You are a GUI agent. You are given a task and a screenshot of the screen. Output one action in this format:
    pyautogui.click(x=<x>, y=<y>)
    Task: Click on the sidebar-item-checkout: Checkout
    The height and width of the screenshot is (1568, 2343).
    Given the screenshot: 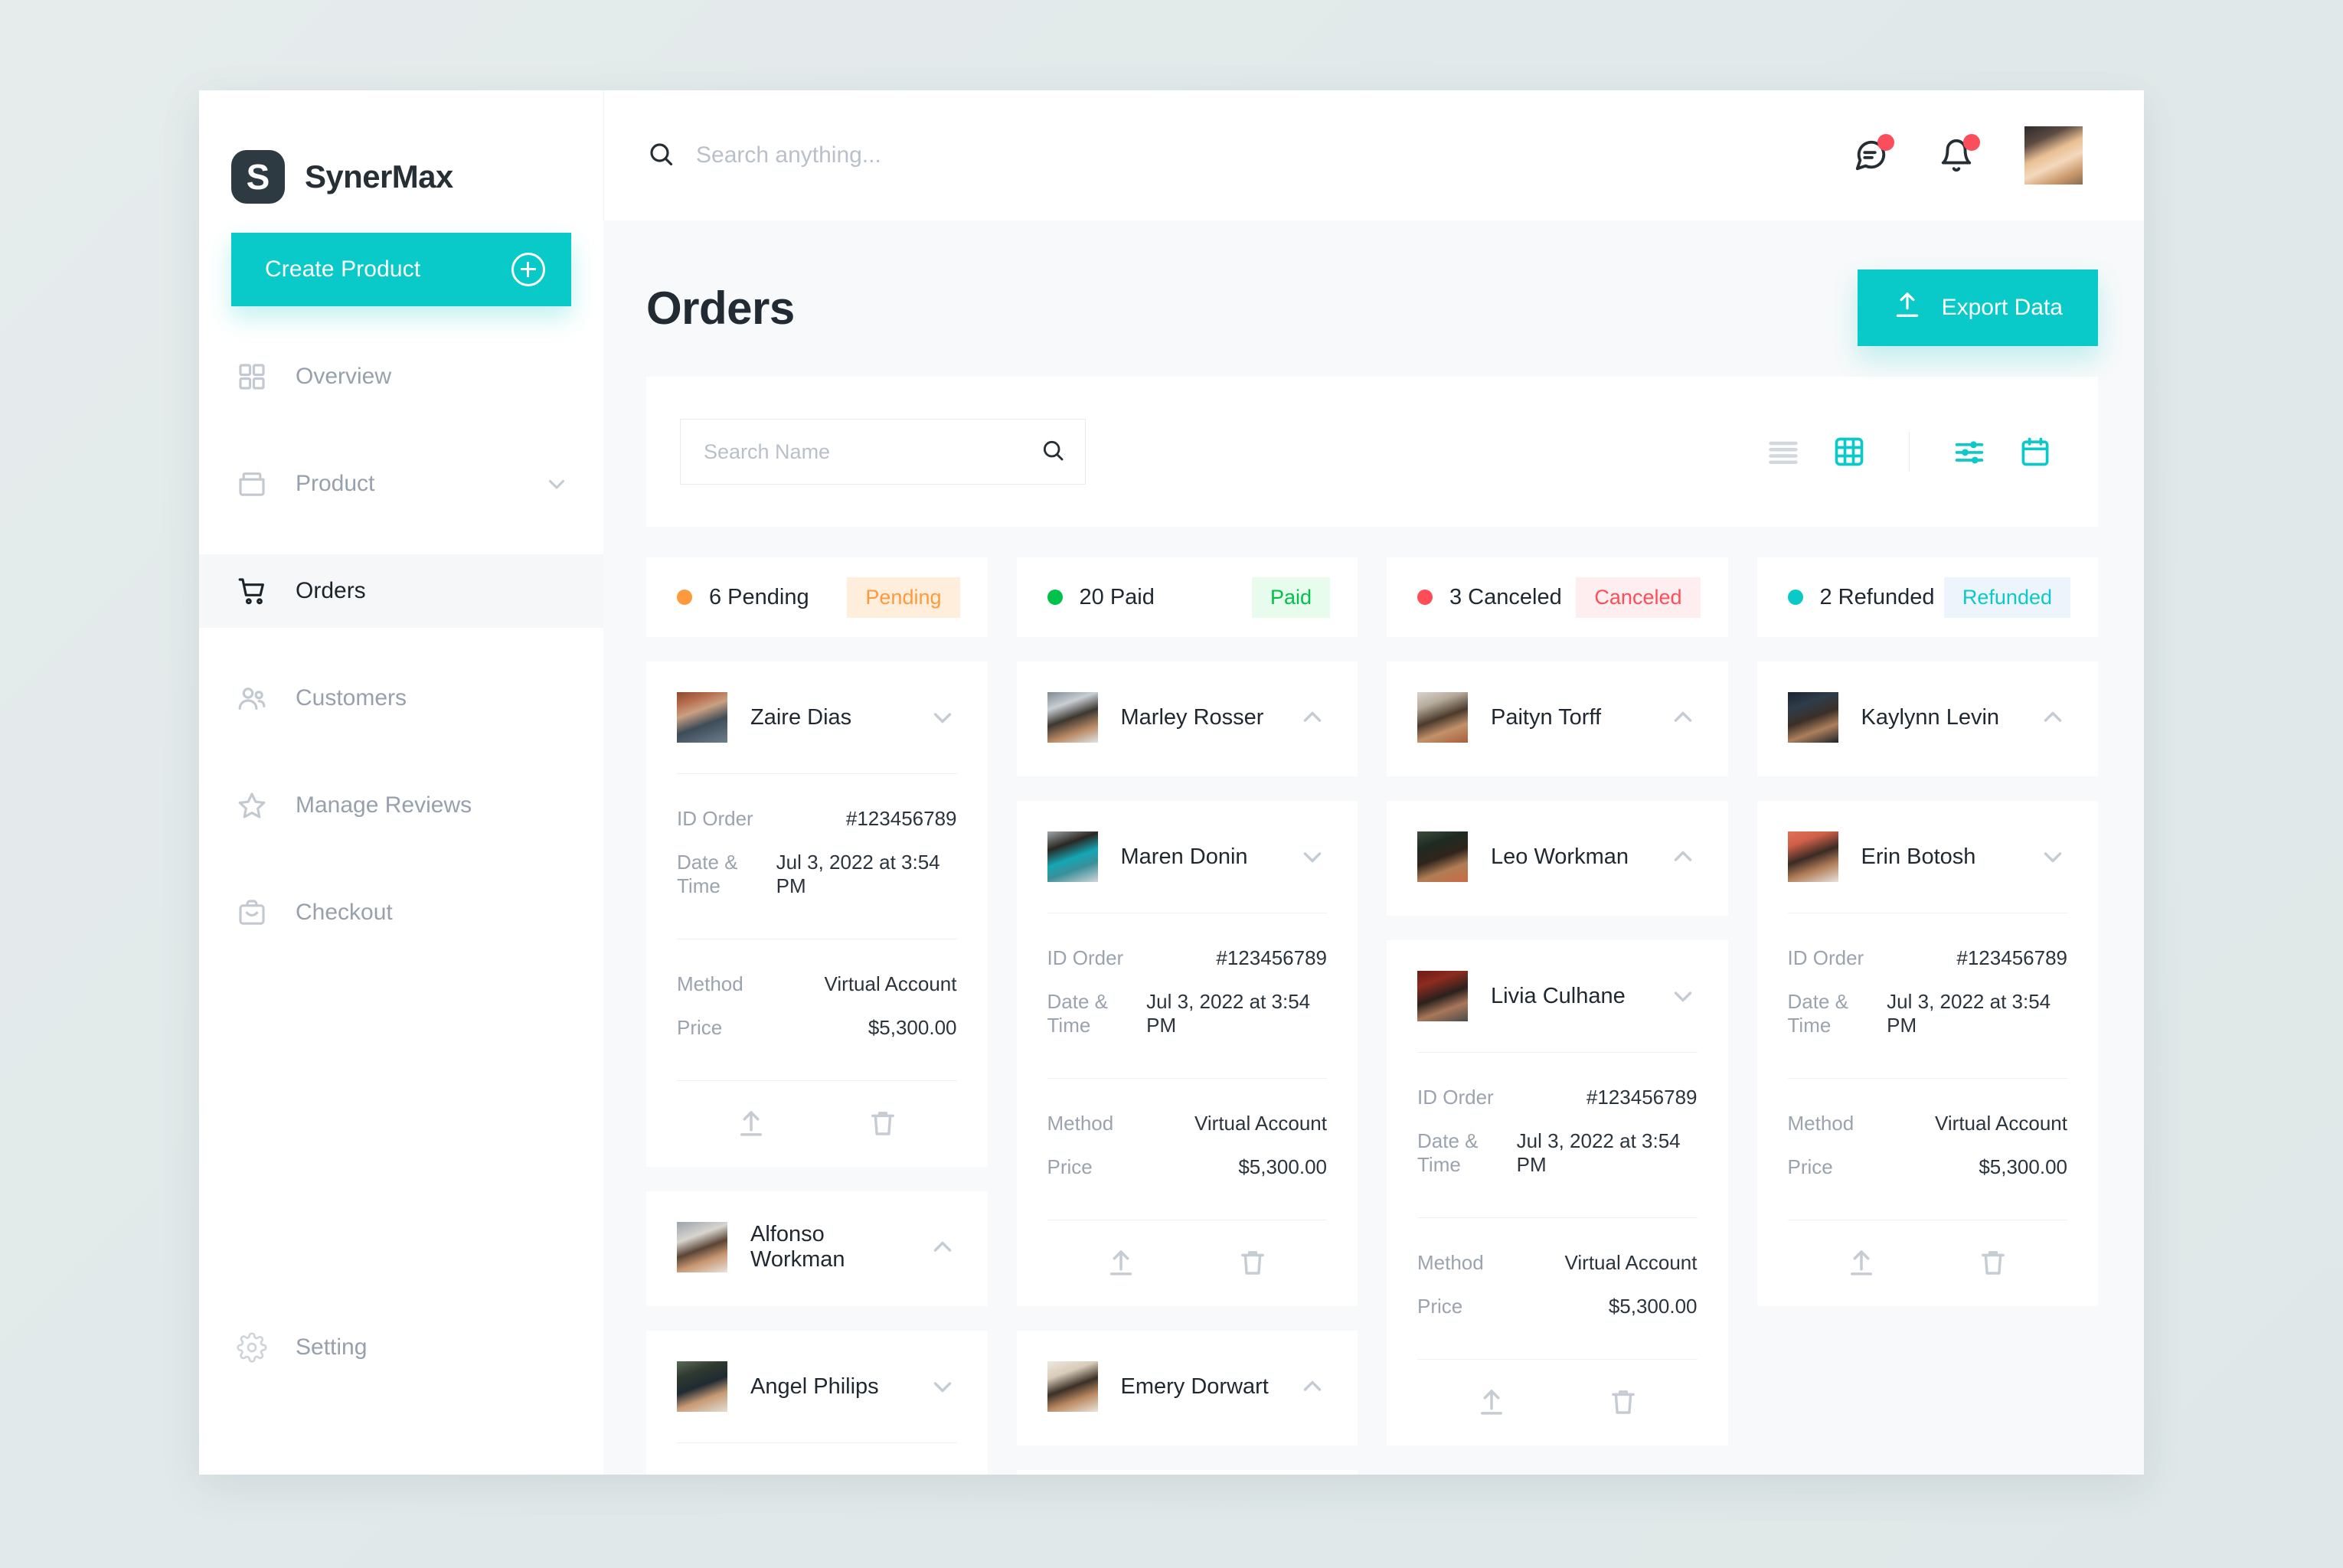 What is the action you would take?
    pyautogui.click(x=401, y=912)
    